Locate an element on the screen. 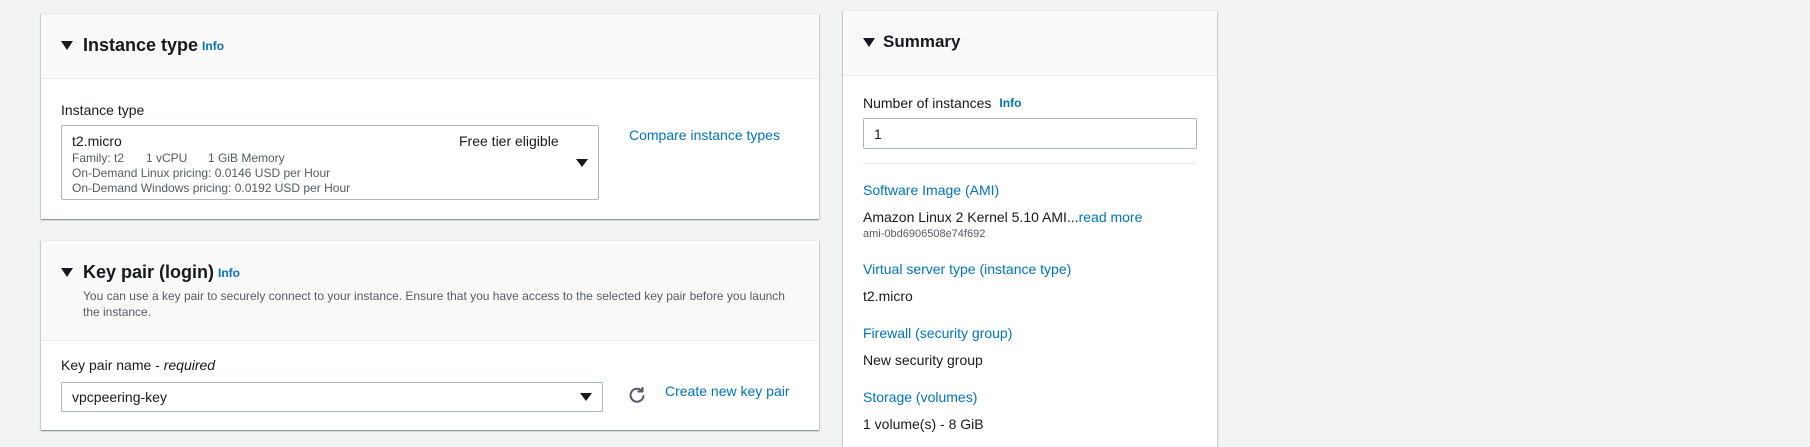 Image resolution: width=1810 pixels, height=447 pixels. summary-header: Summary is located at coordinates (1030, 43).